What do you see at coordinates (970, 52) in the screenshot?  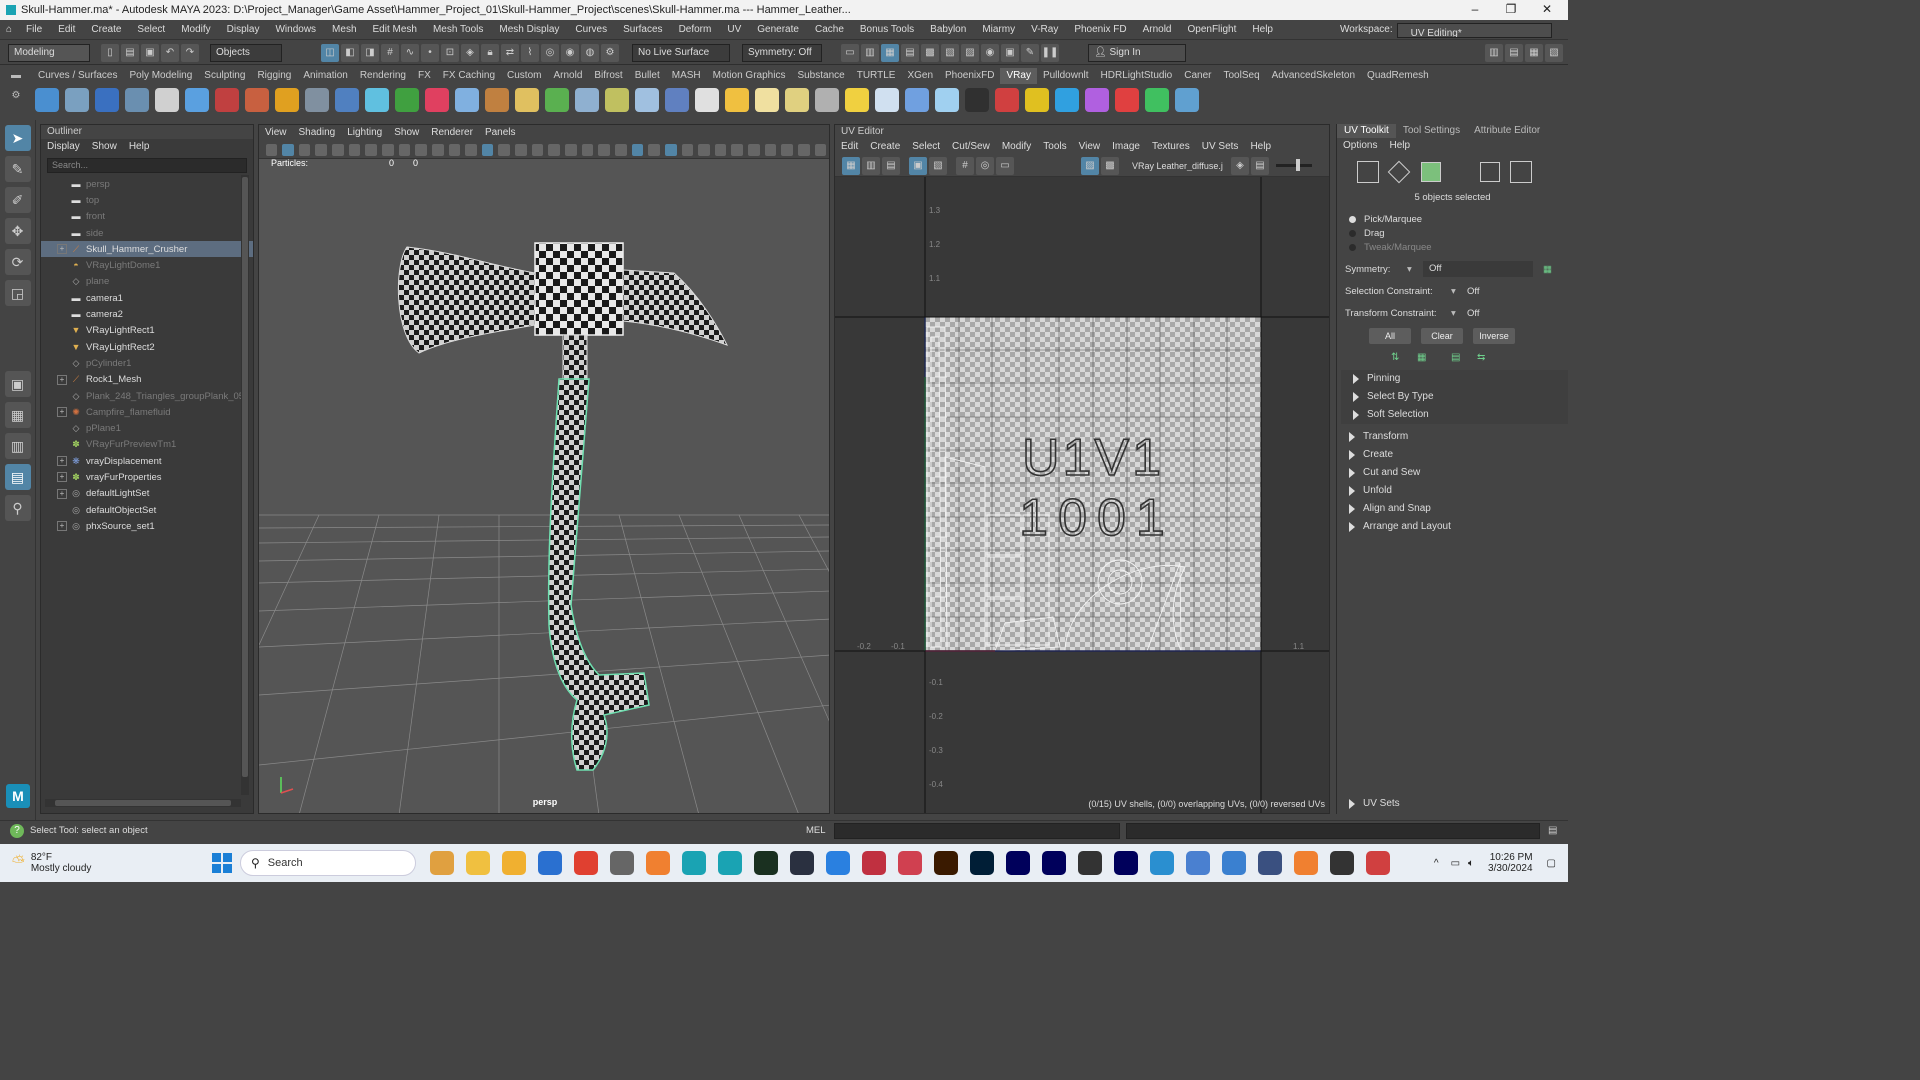 I see `vray-render-icon: ▨` at bounding box center [970, 52].